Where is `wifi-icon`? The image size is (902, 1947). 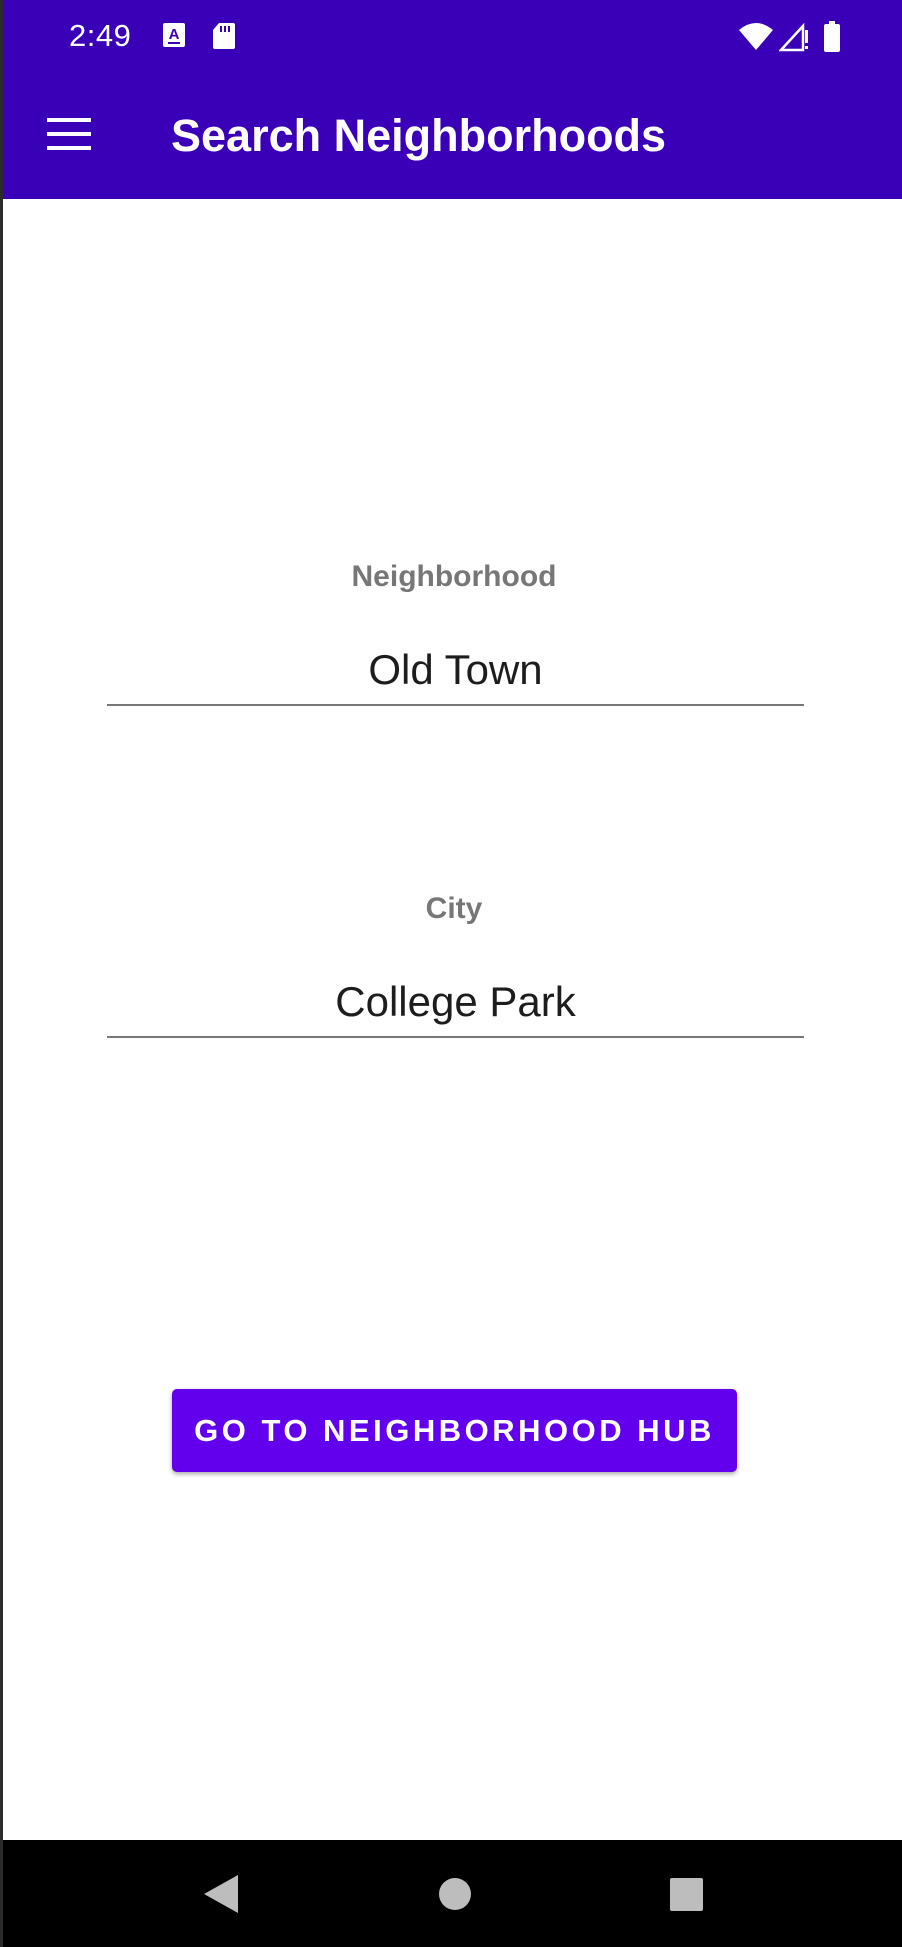 wifi-icon is located at coordinates (756, 36).